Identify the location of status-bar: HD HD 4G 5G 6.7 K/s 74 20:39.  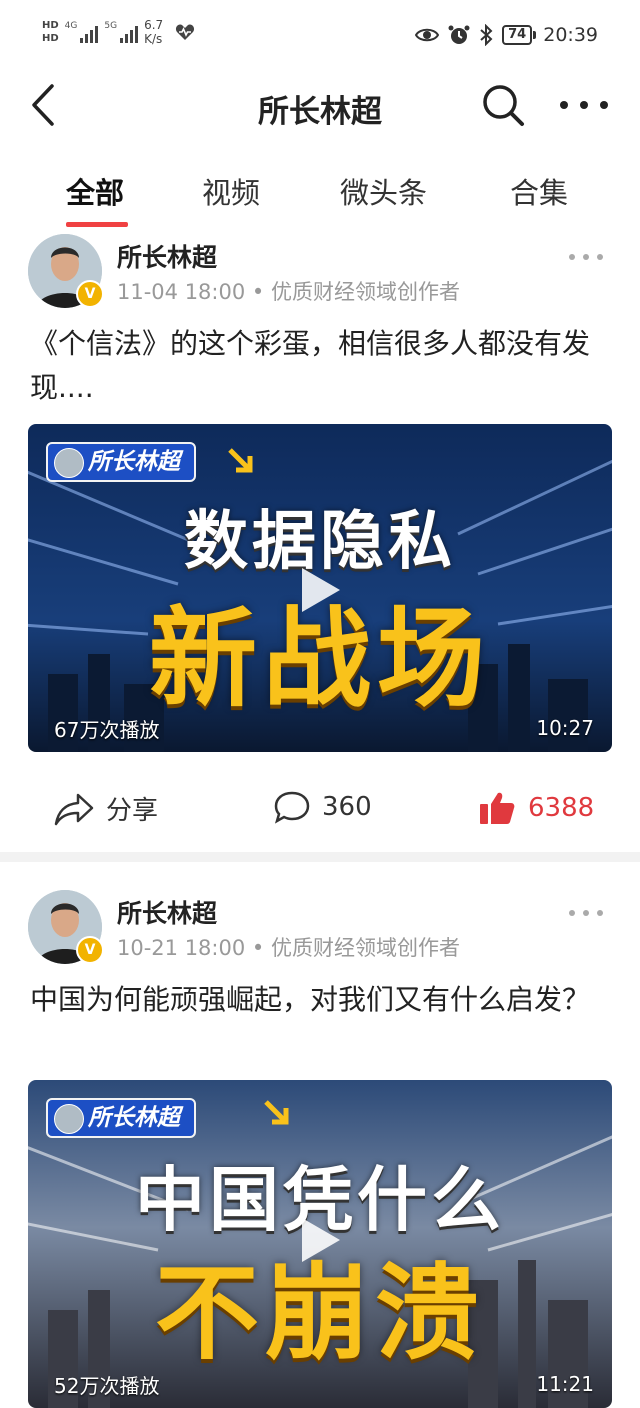
(320, 36).